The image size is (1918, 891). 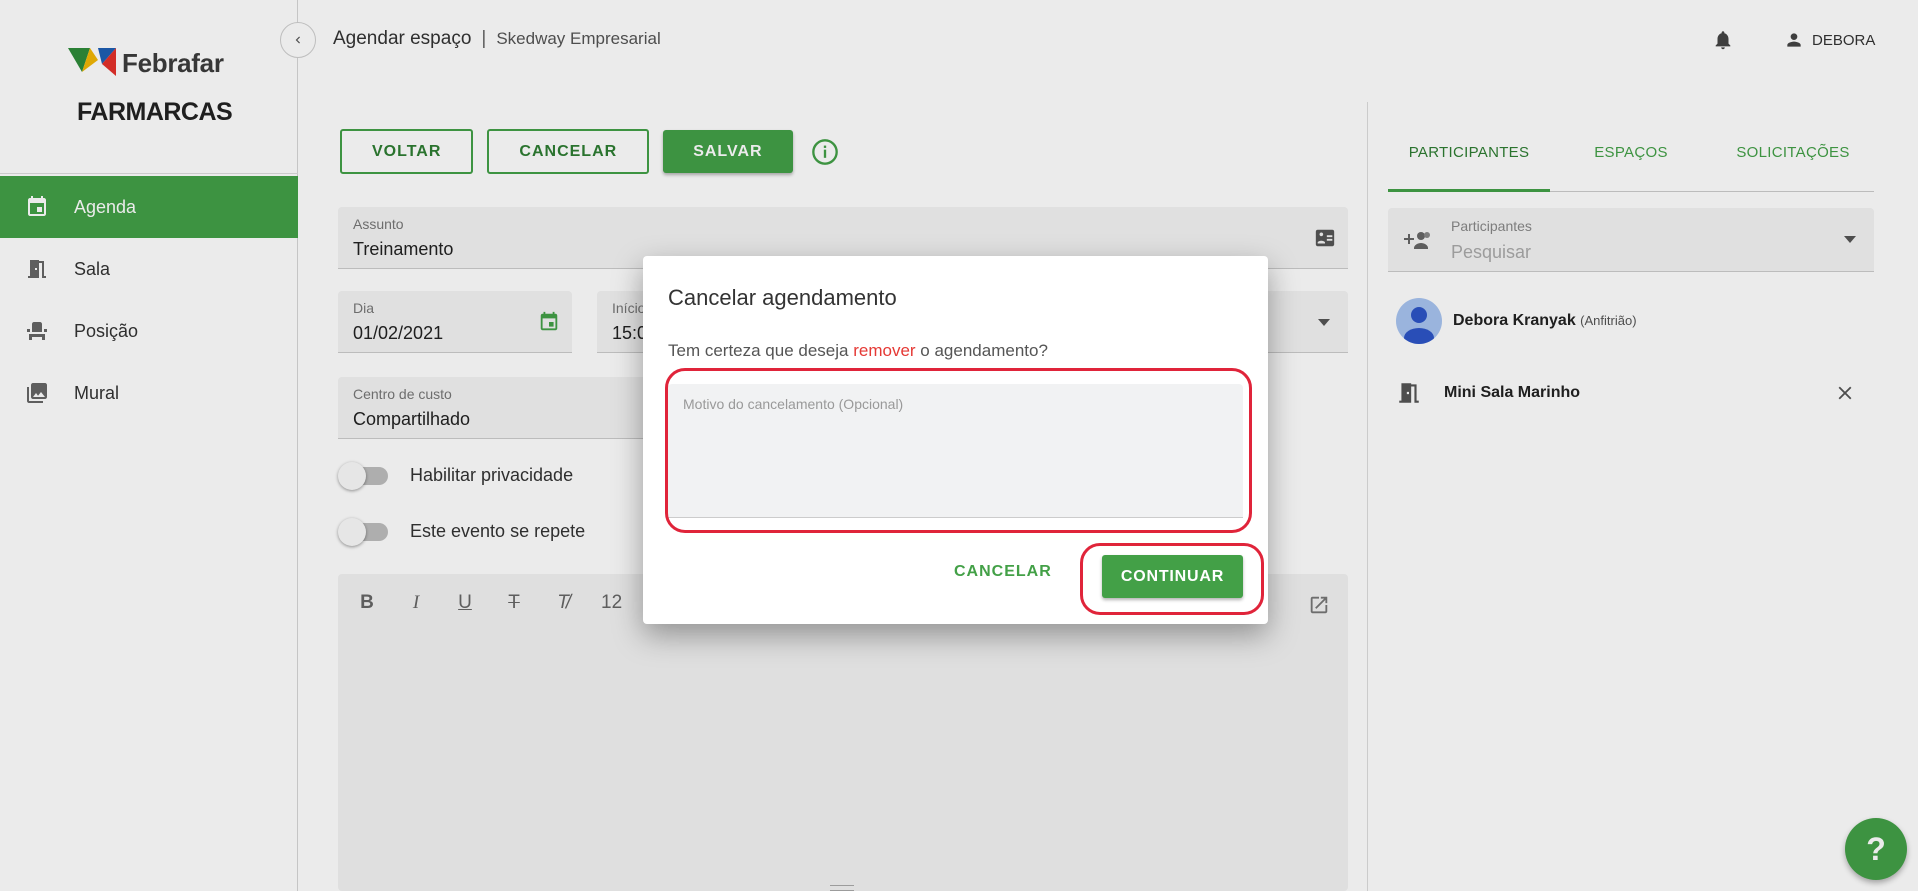 What do you see at coordinates (1003, 572) in the screenshot?
I see `dialog-cancel-button: CANCELAR` at bounding box center [1003, 572].